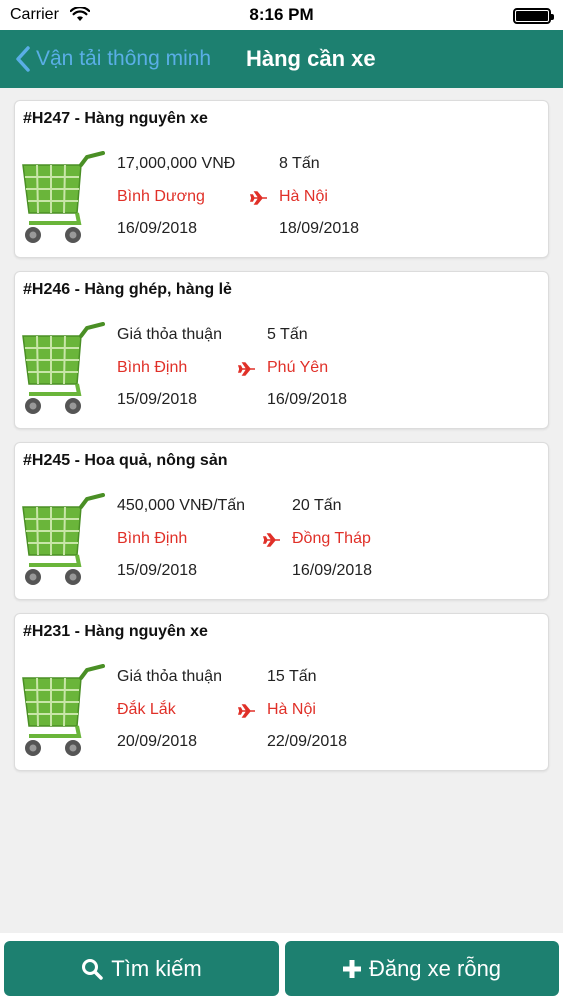 This screenshot has height=1000, width=563. Describe the element at coordinates (127, 289) in the screenshot. I see `cargo-title: #H246 - Hàng ghép, hàng lẻ` at that location.